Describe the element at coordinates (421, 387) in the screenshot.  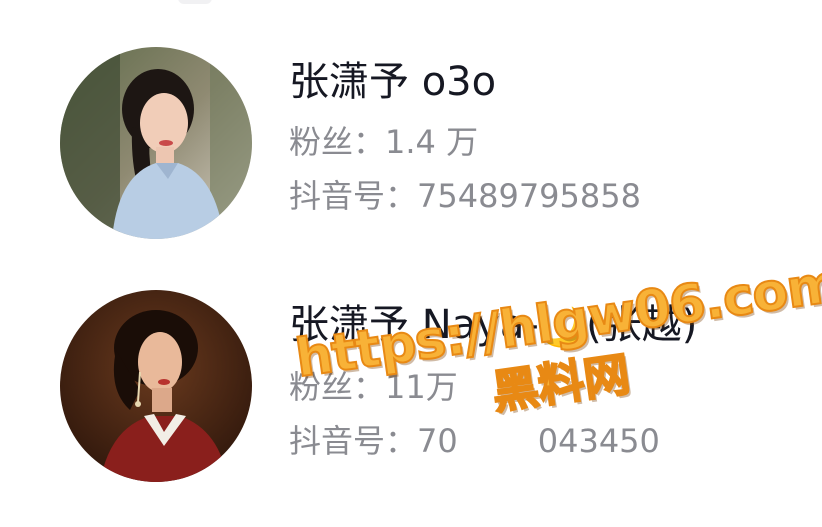
I see `followers-count: 11万` at that location.